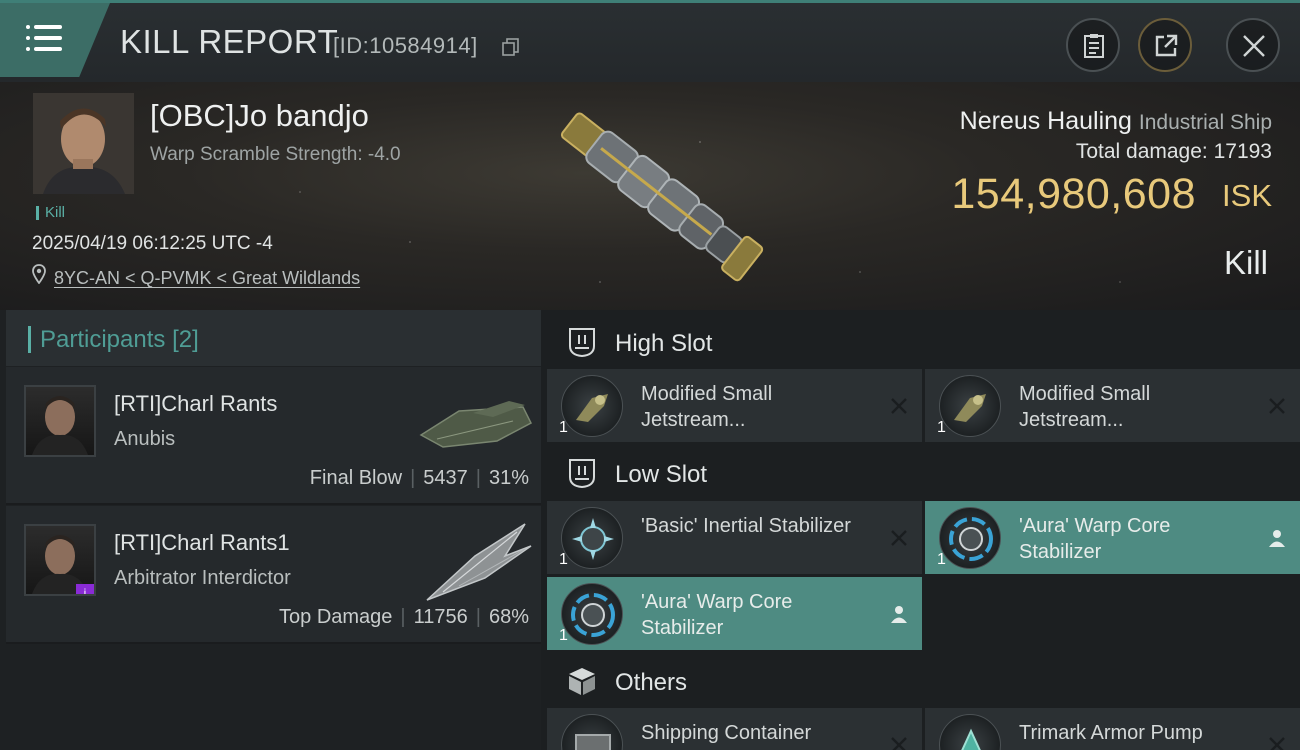 The height and width of the screenshot is (750, 1300). I want to click on inertial-stabilizer-icon, so click(592, 538).